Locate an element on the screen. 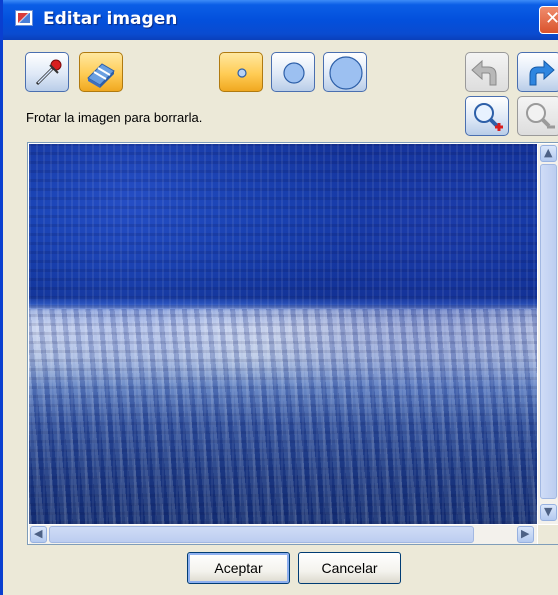 Image resolution: width=558 pixels, height=595 pixels. close-icon: ✕ is located at coordinates (551, 18).